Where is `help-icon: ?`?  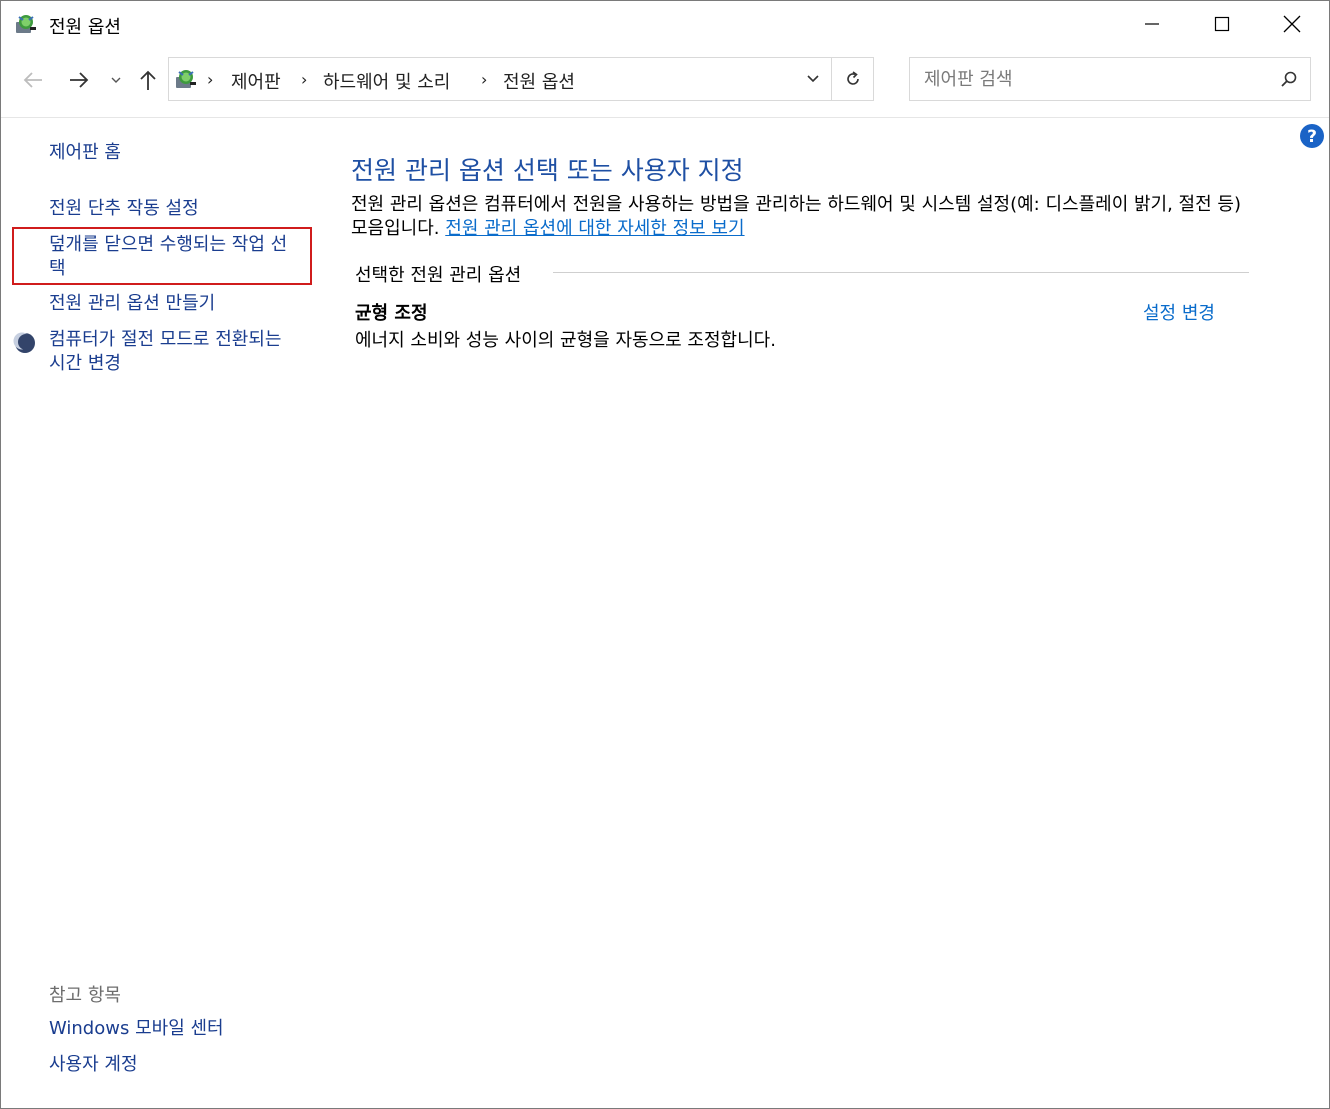
help-icon: ? is located at coordinates (1312, 136).